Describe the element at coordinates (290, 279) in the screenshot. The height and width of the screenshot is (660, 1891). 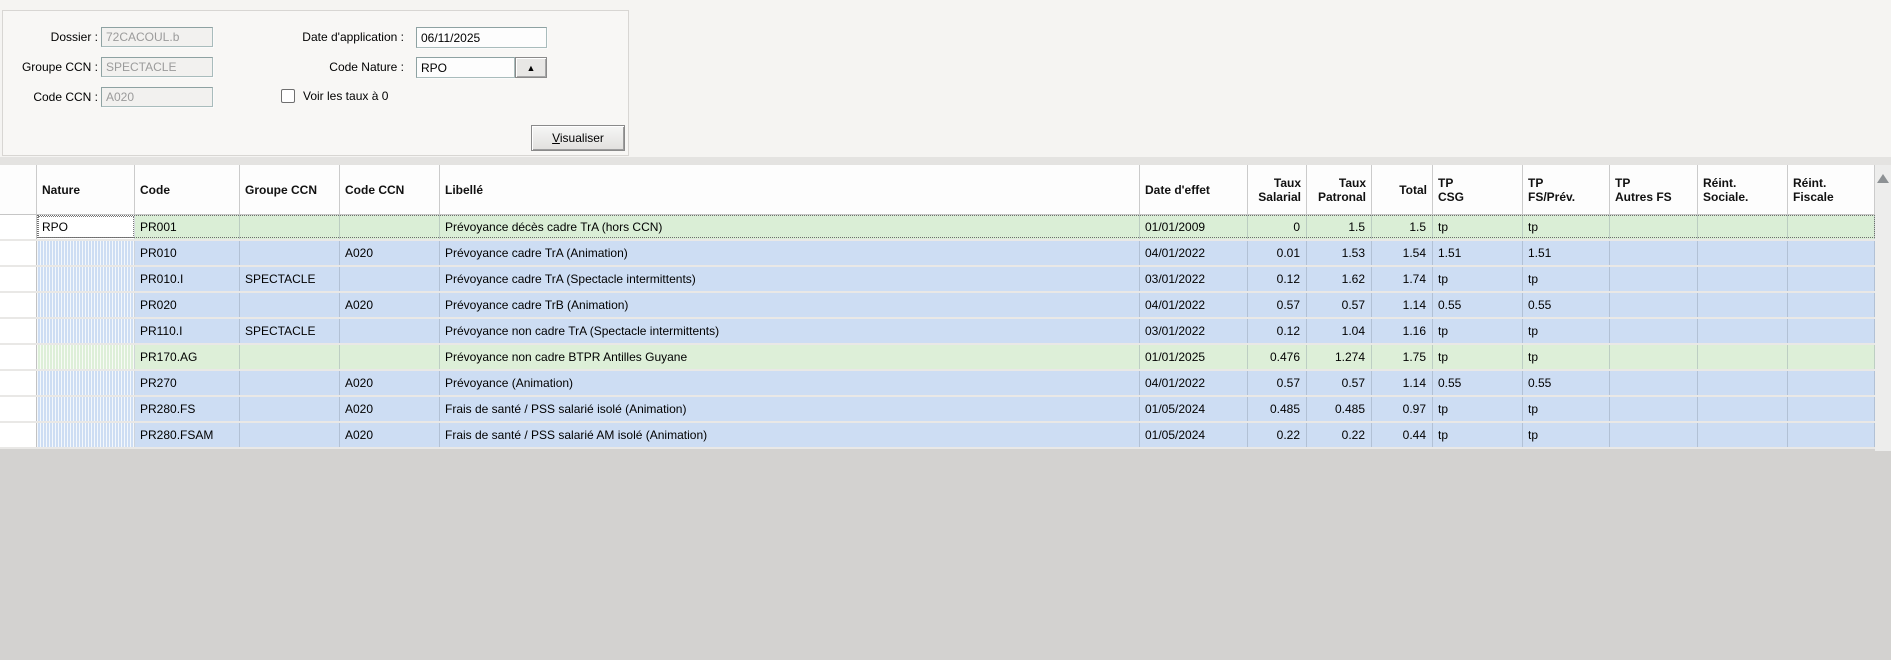
I see `cell-groupe_ccn: SPECTACLE` at that location.